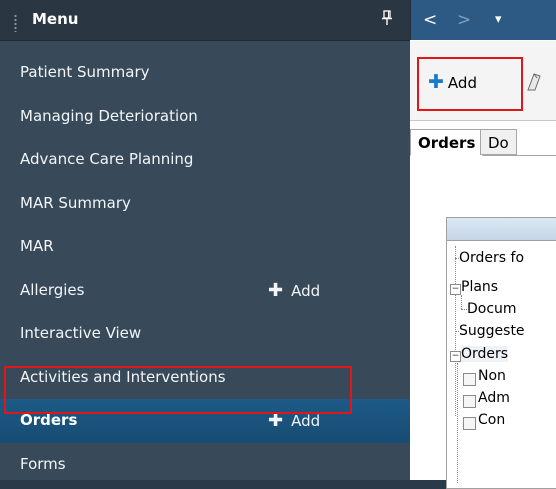  Describe the element at coordinates (491, 258) in the screenshot. I see `tree-node-orders-for: Orders fo` at that location.